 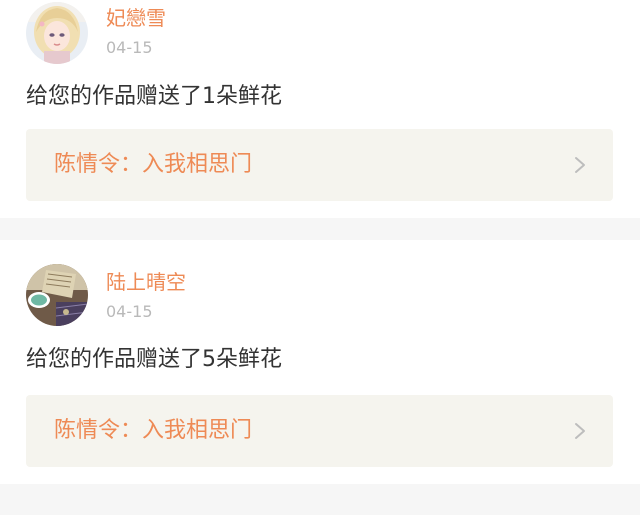 I want to click on avatar-still-life-icon, so click(x=57, y=295).